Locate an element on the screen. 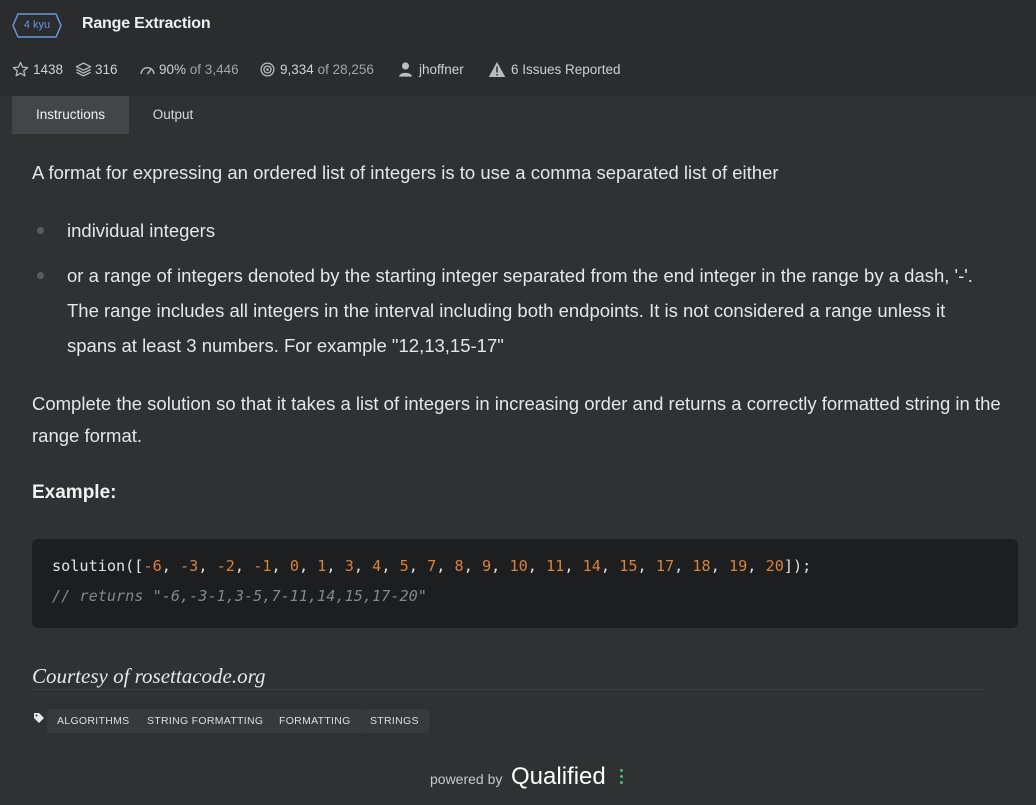  collections-count: 316 is located at coordinates (106, 69).